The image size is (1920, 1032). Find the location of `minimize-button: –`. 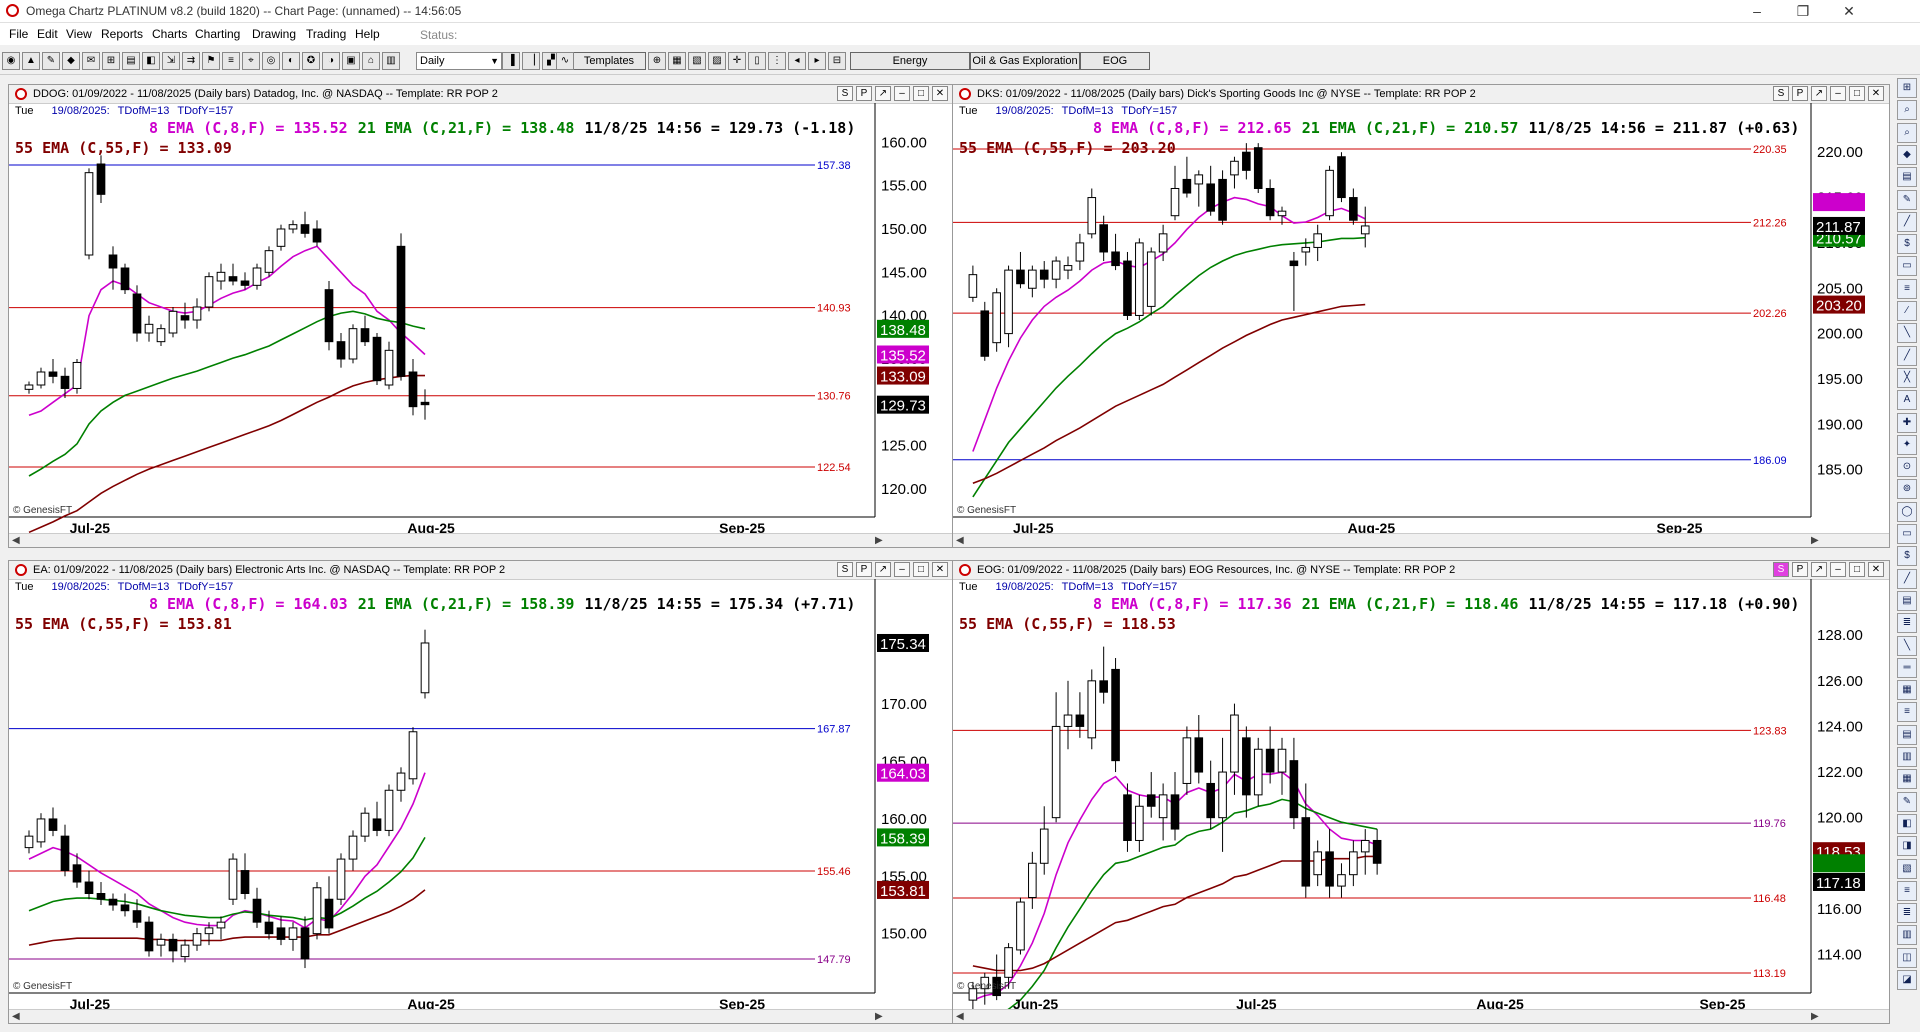

minimize-button: – is located at coordinates (1757, 11).